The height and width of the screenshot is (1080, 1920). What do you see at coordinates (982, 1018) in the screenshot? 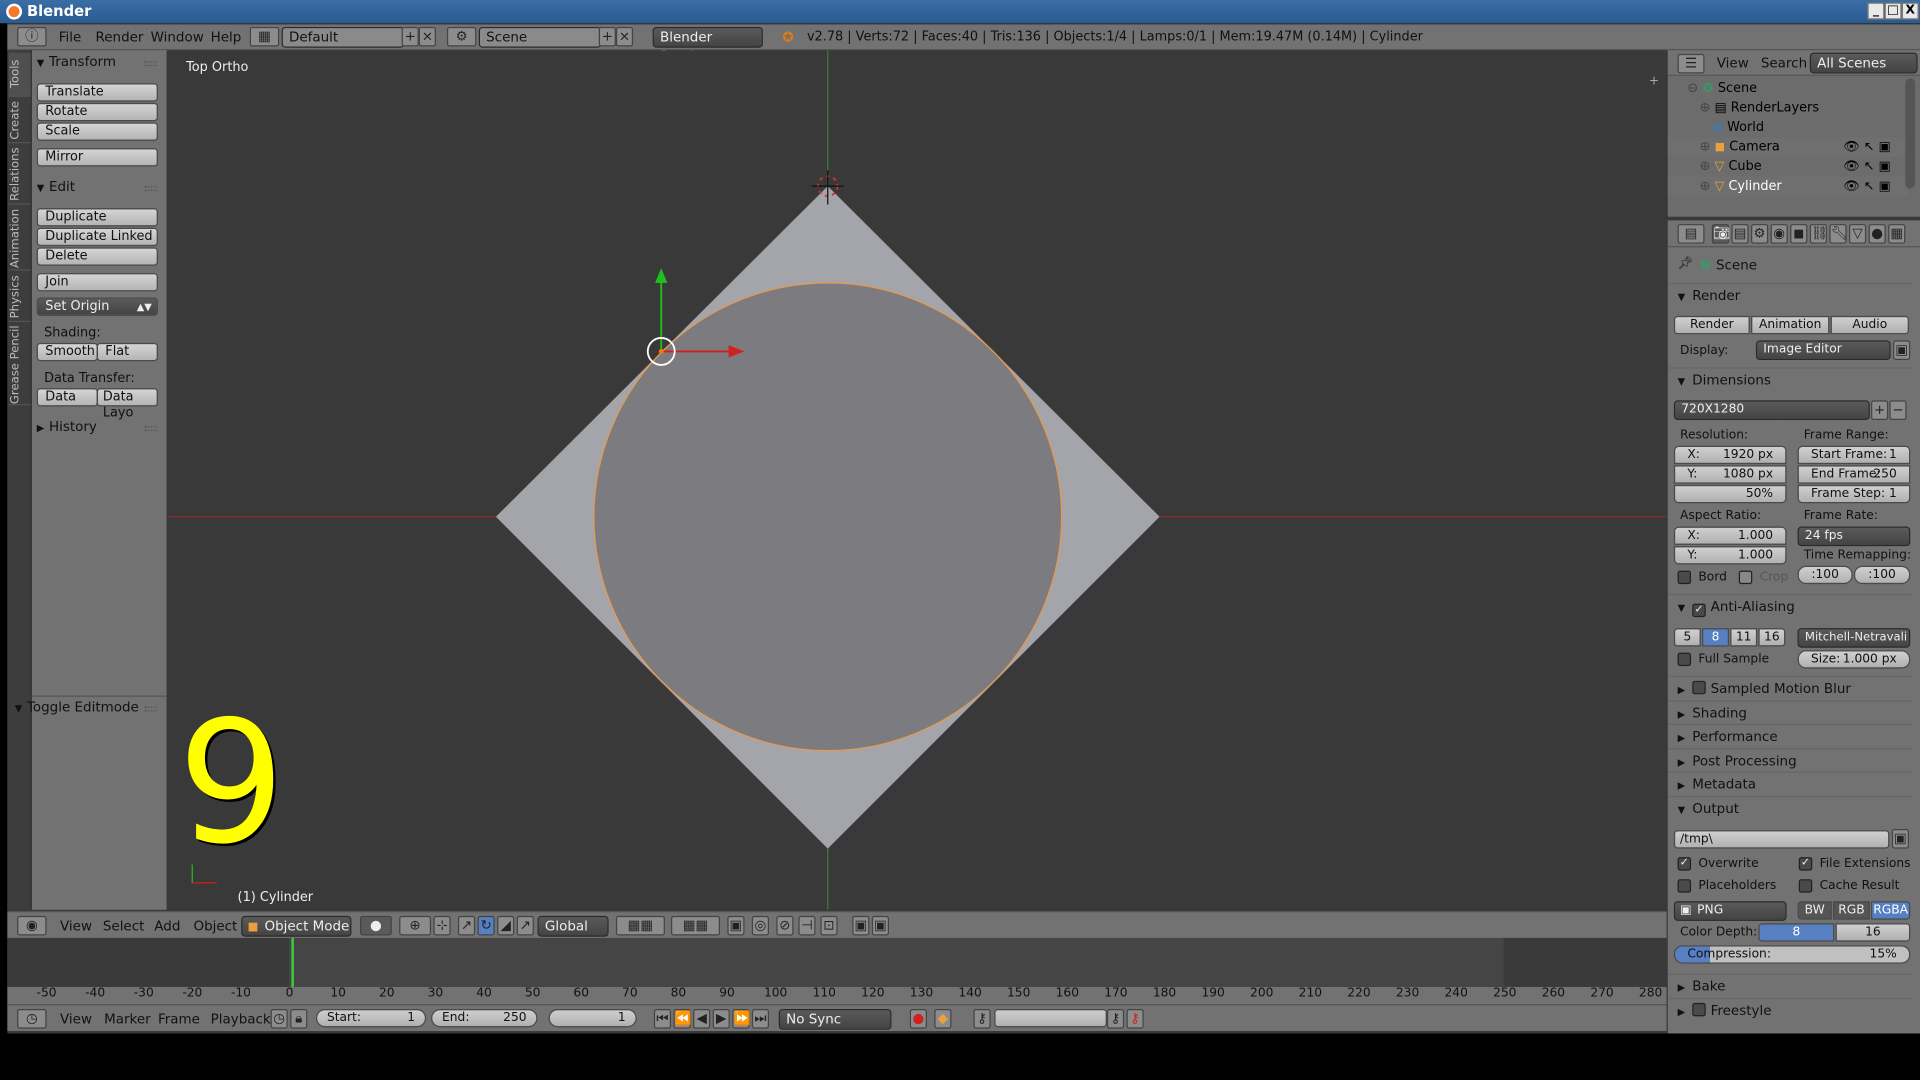
I see `keying-set-select-icon: ⚷` at bounding box center [982, 1018].